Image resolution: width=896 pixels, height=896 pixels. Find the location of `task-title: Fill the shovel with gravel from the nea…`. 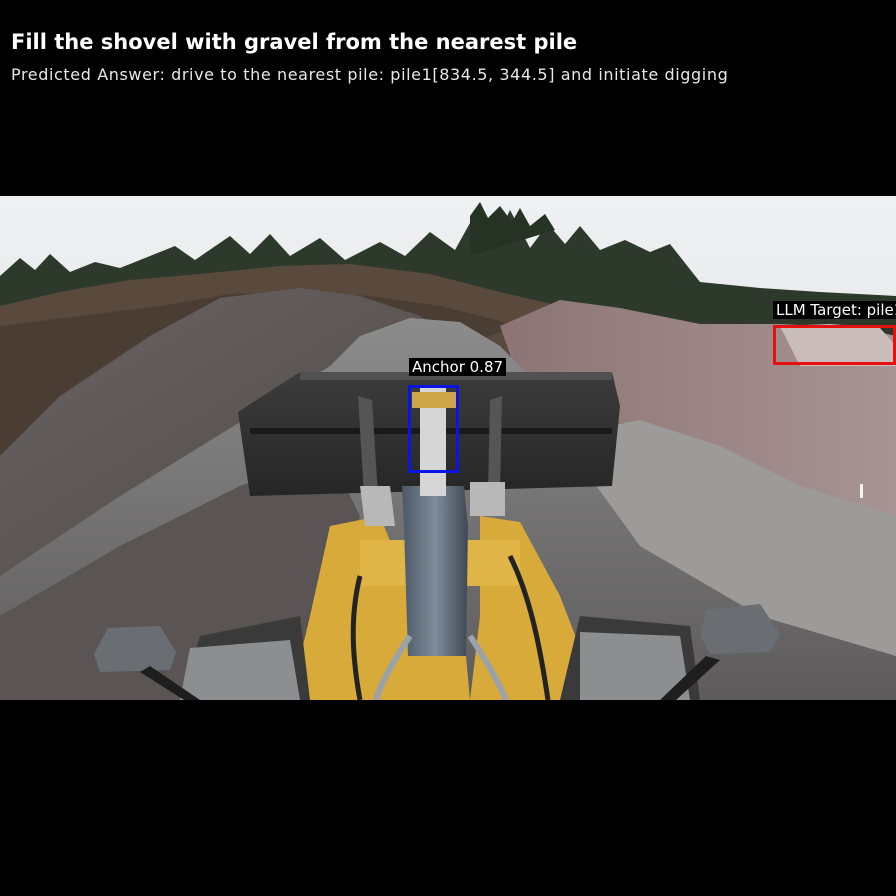

task-title: Fill the shovel with gravel from the nea… is located at coordinates (294, 42).